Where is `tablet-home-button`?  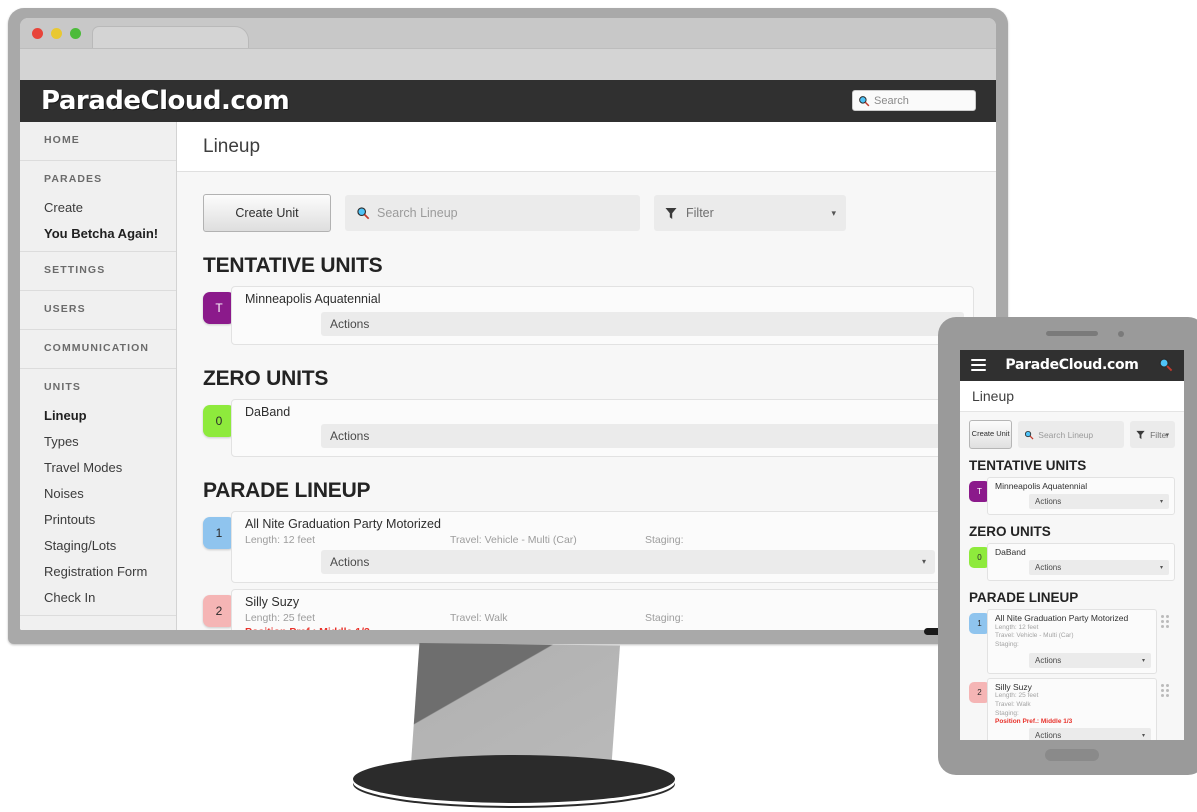
tablet-home-button is located at coordinates (1072, 755).